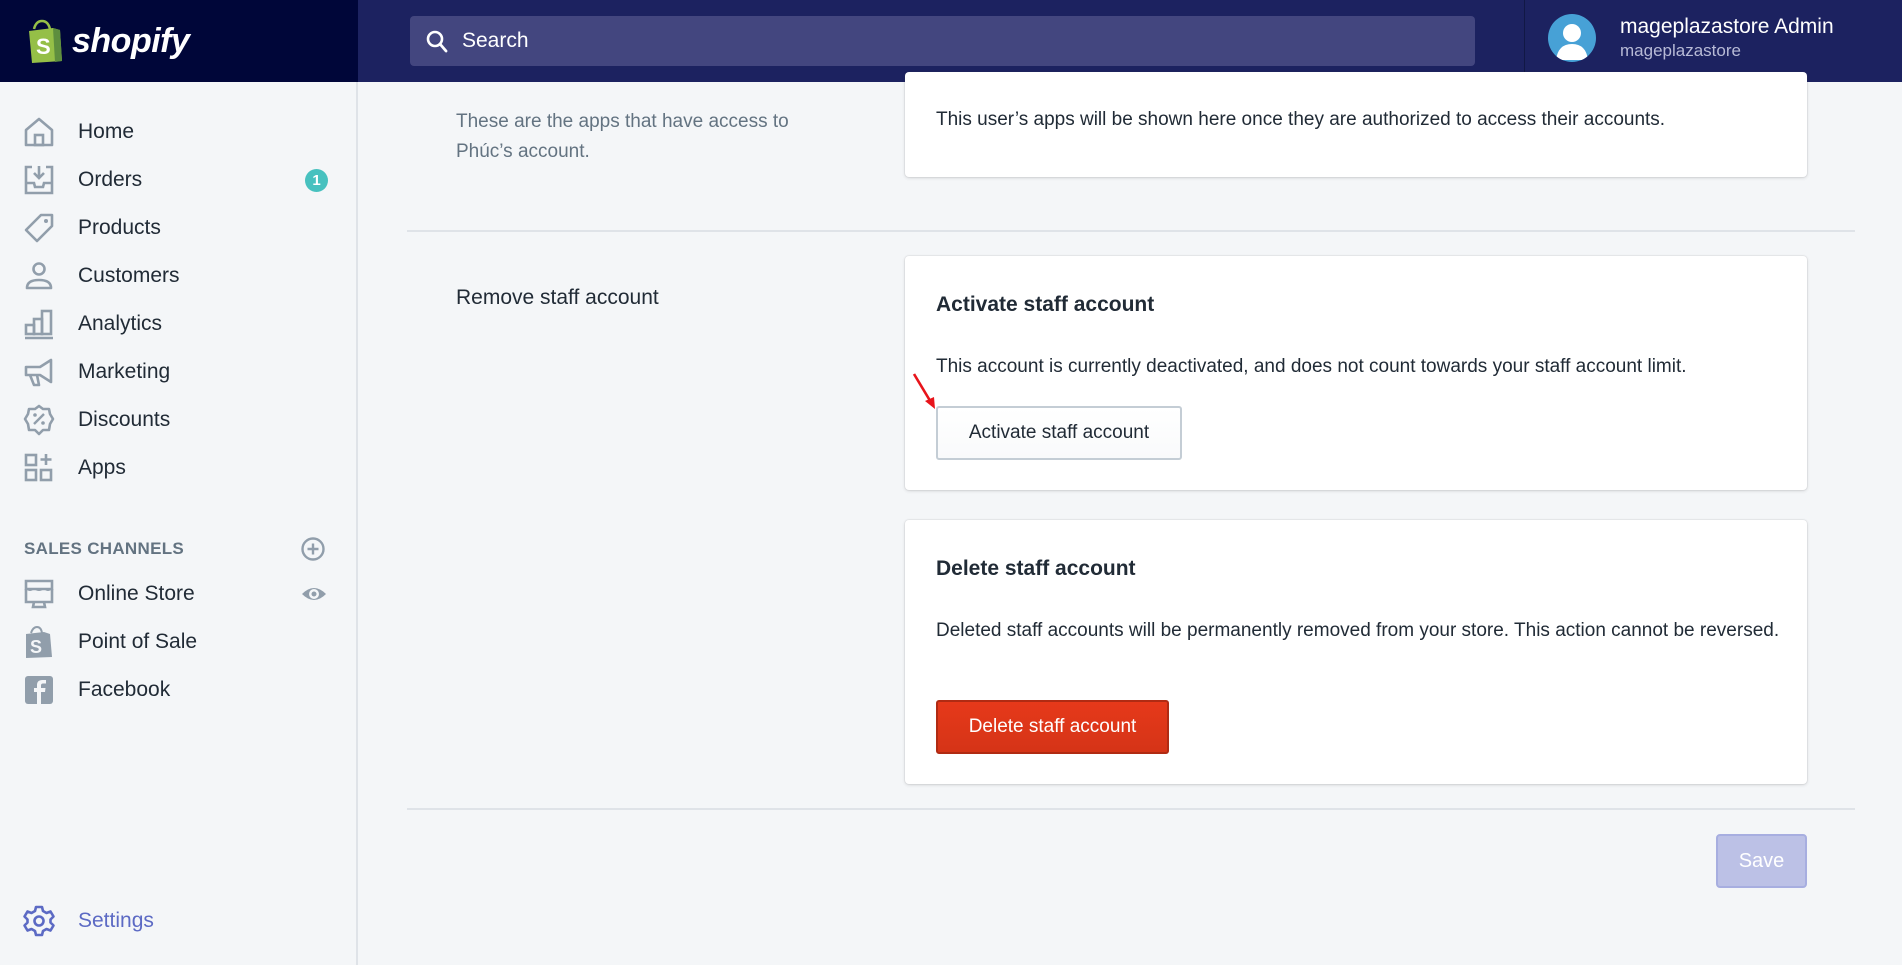 The width and height of the screenshot is (1902, 965). I want to click on activate-staff-account-button: Activate staff account, so click(1059, 433).